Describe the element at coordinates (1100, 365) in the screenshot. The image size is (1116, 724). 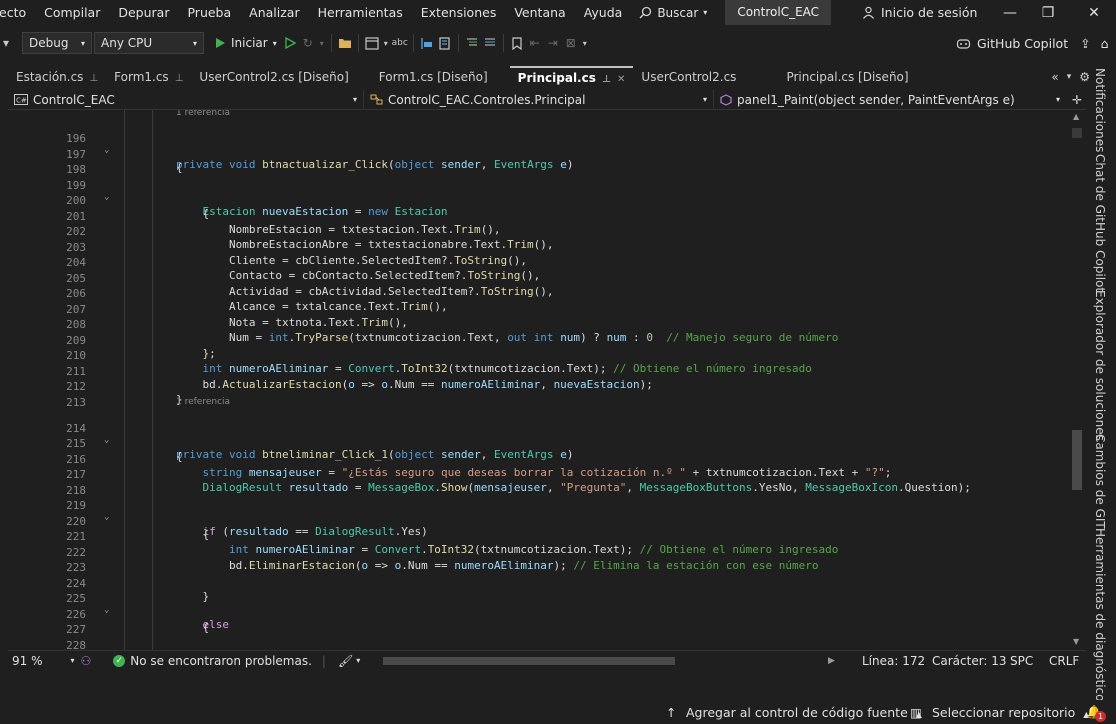
I see `side-tab-solution-explorer: Explorador de soluciones` at that location.